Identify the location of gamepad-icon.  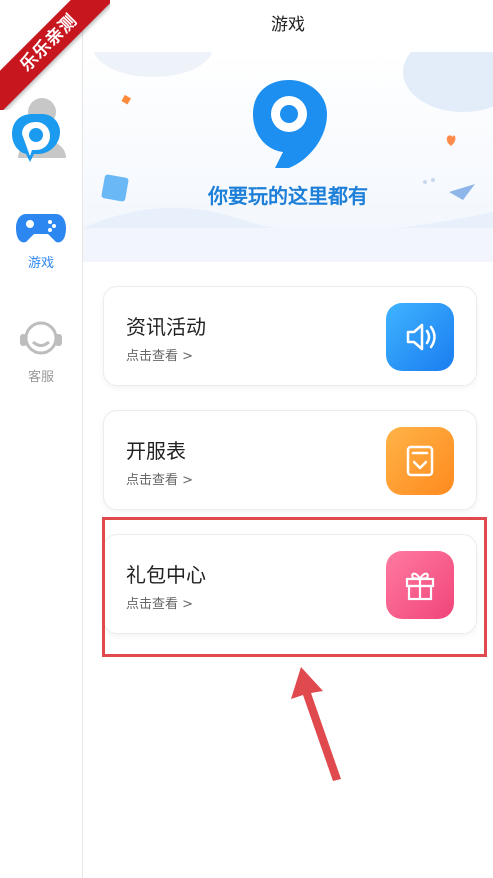
(41, 228).